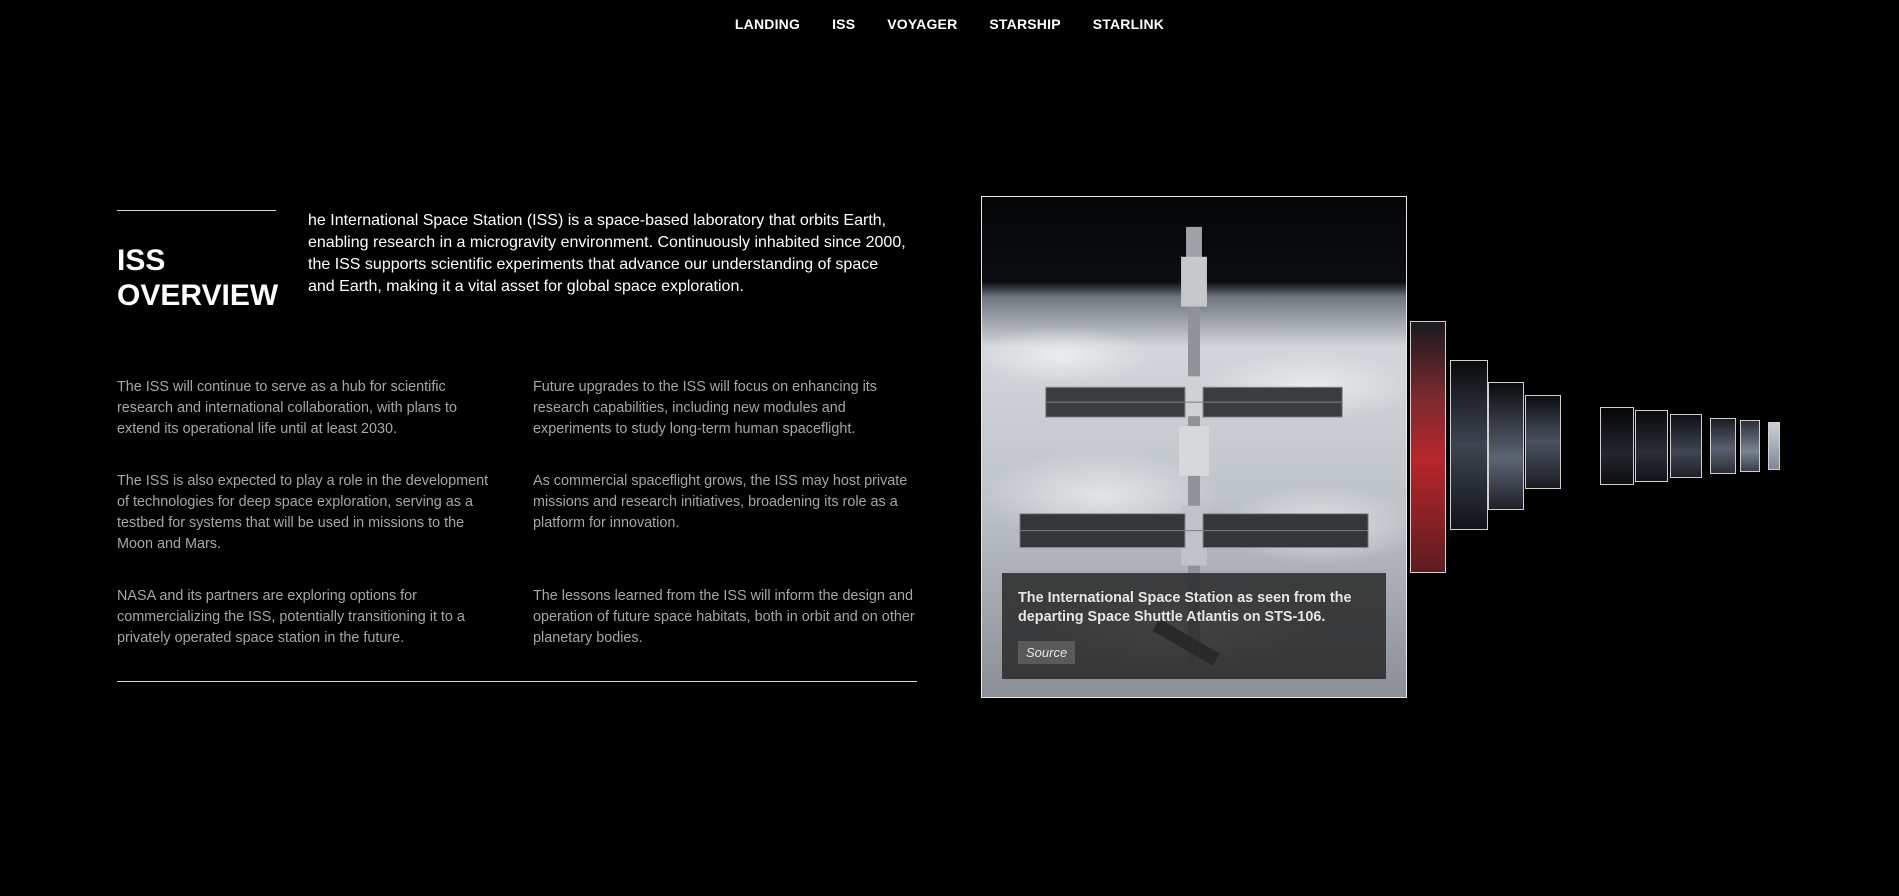 The height and width of the screenshot is (896, 1899). I want to click on top-nav: LANDING ISS VOYAGER STARSHIP STARLINK, so click(949, 24).